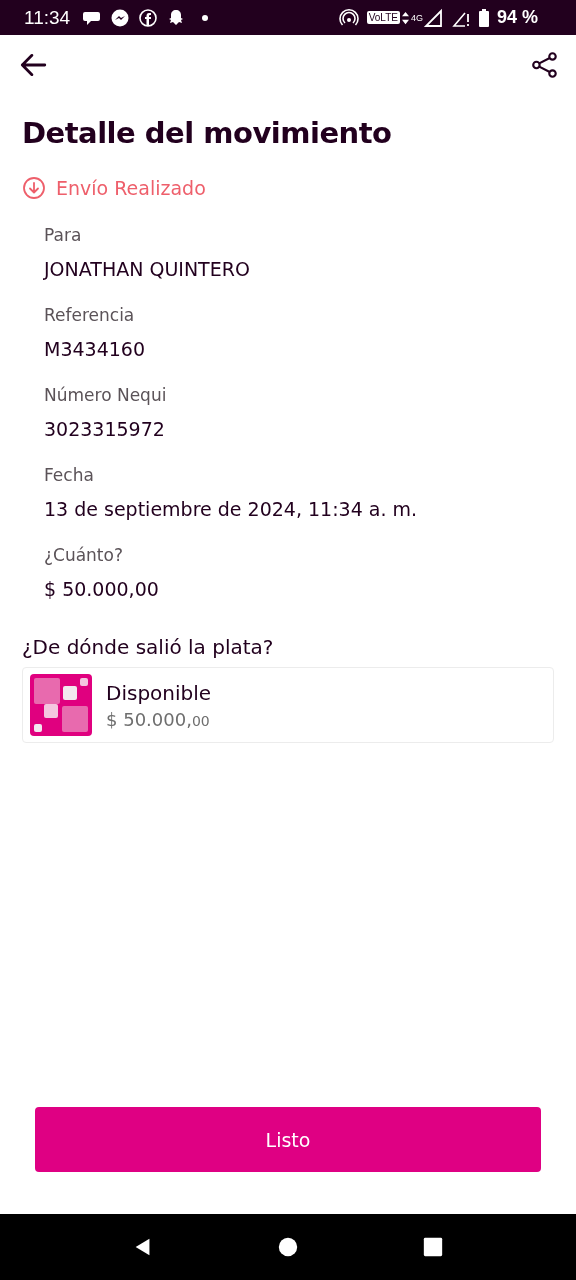 This screenshot has width=576, height=1280. I want to click on account-name: Disponible, so click(159, 692).